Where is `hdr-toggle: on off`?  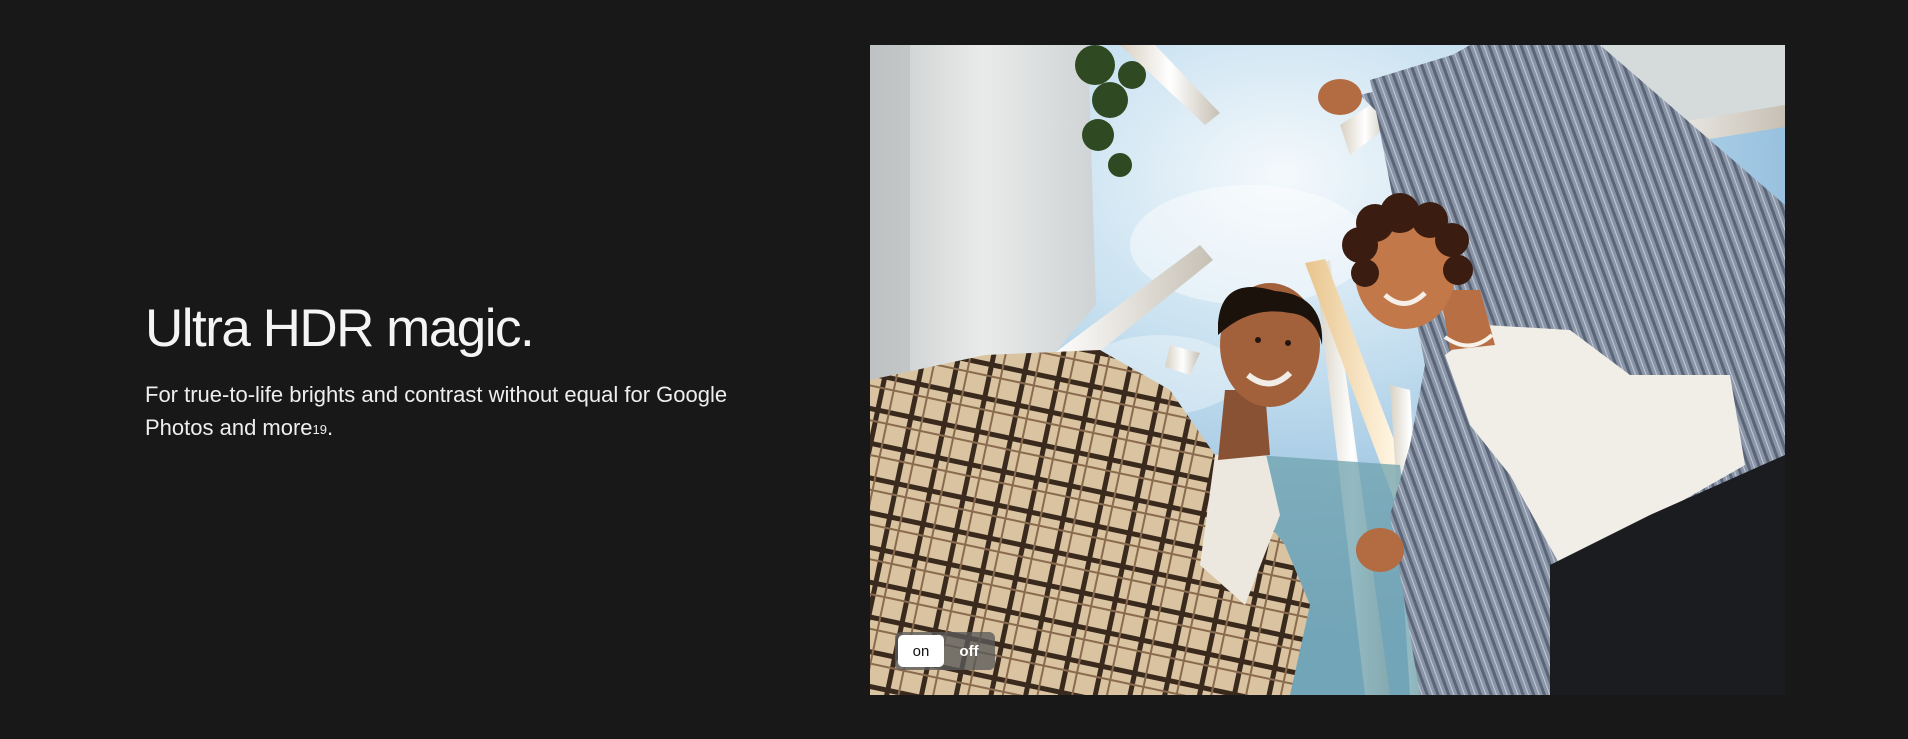
hdr-toggle: on off is located at coordinates (945, 651).